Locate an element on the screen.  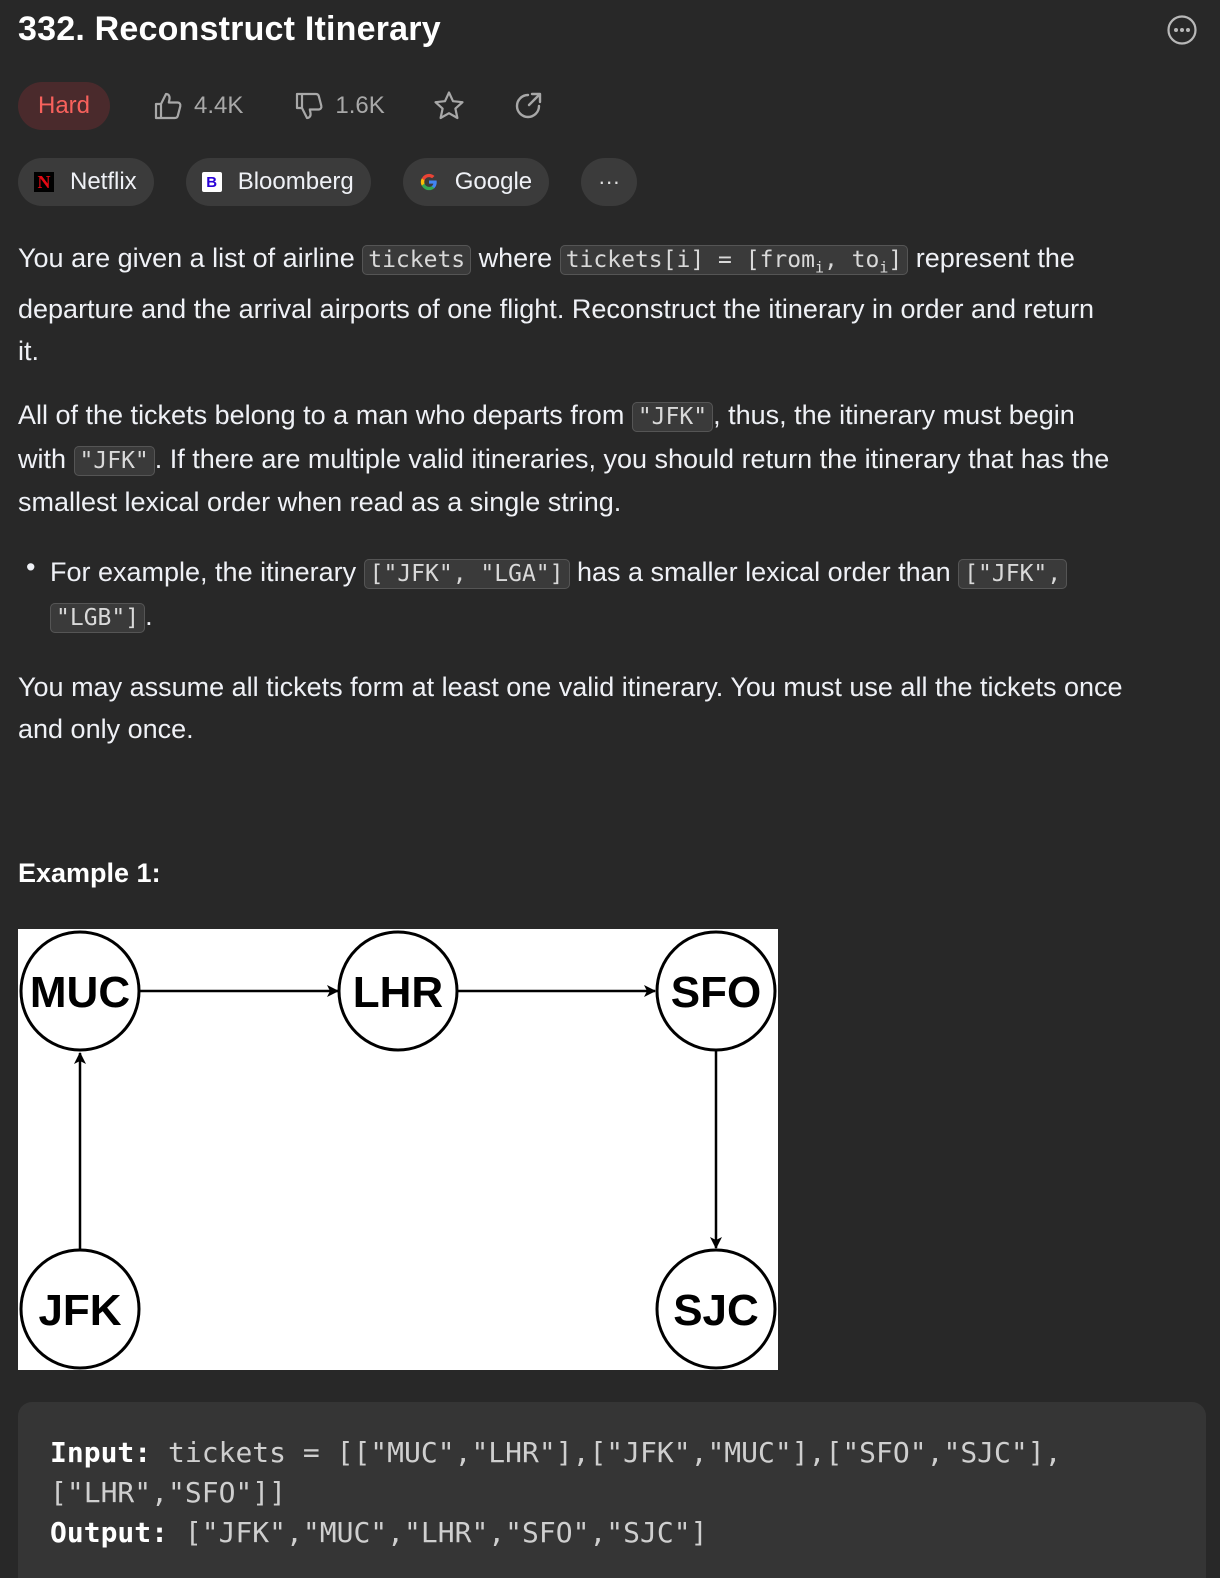
inline-code: ["JFK", is located at coordinates (1013, 574).